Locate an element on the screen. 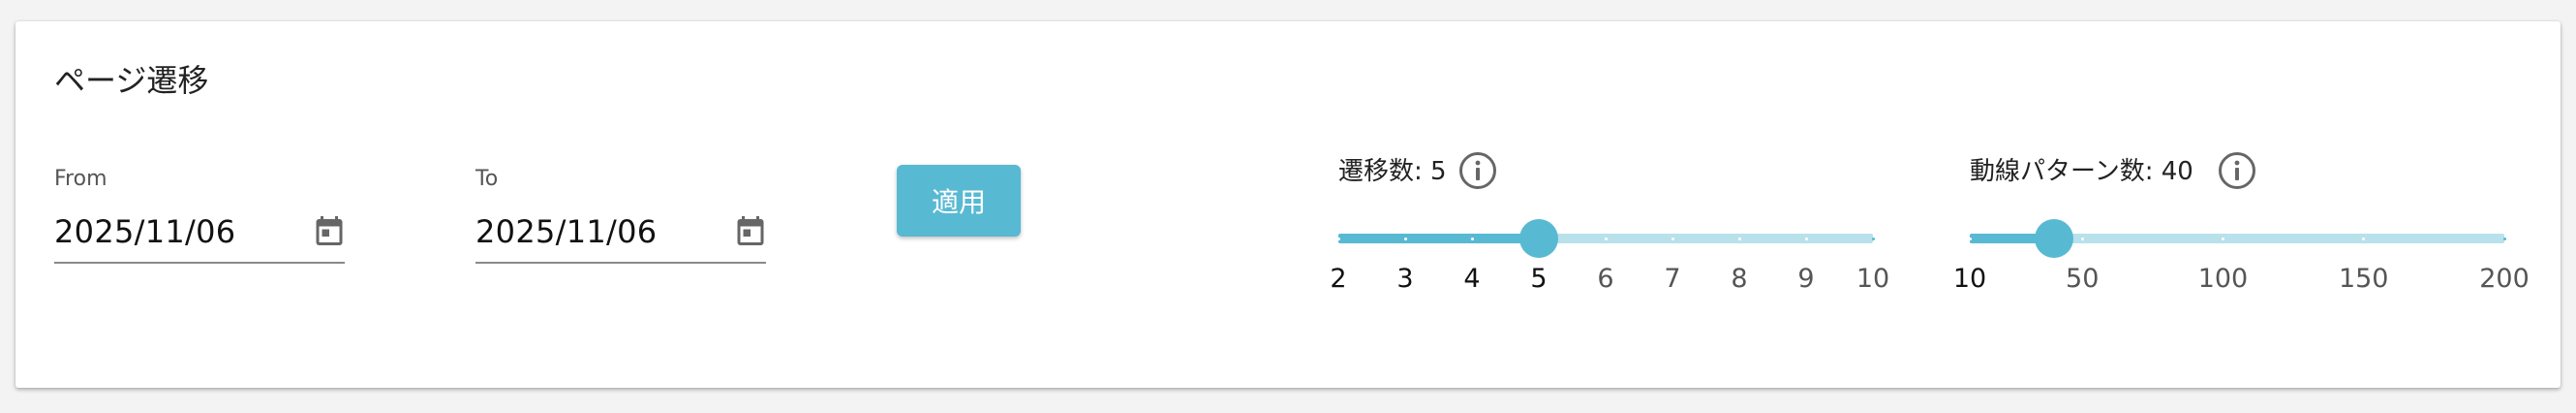 The height and width of the screenshot is (413, 2576). to-date-underline is located at coordinates (620, 263).